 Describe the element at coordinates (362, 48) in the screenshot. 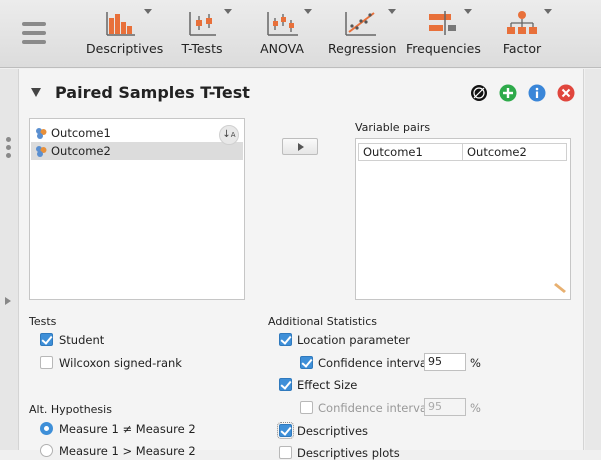

I see `toolbar-label: Regression` at that location.